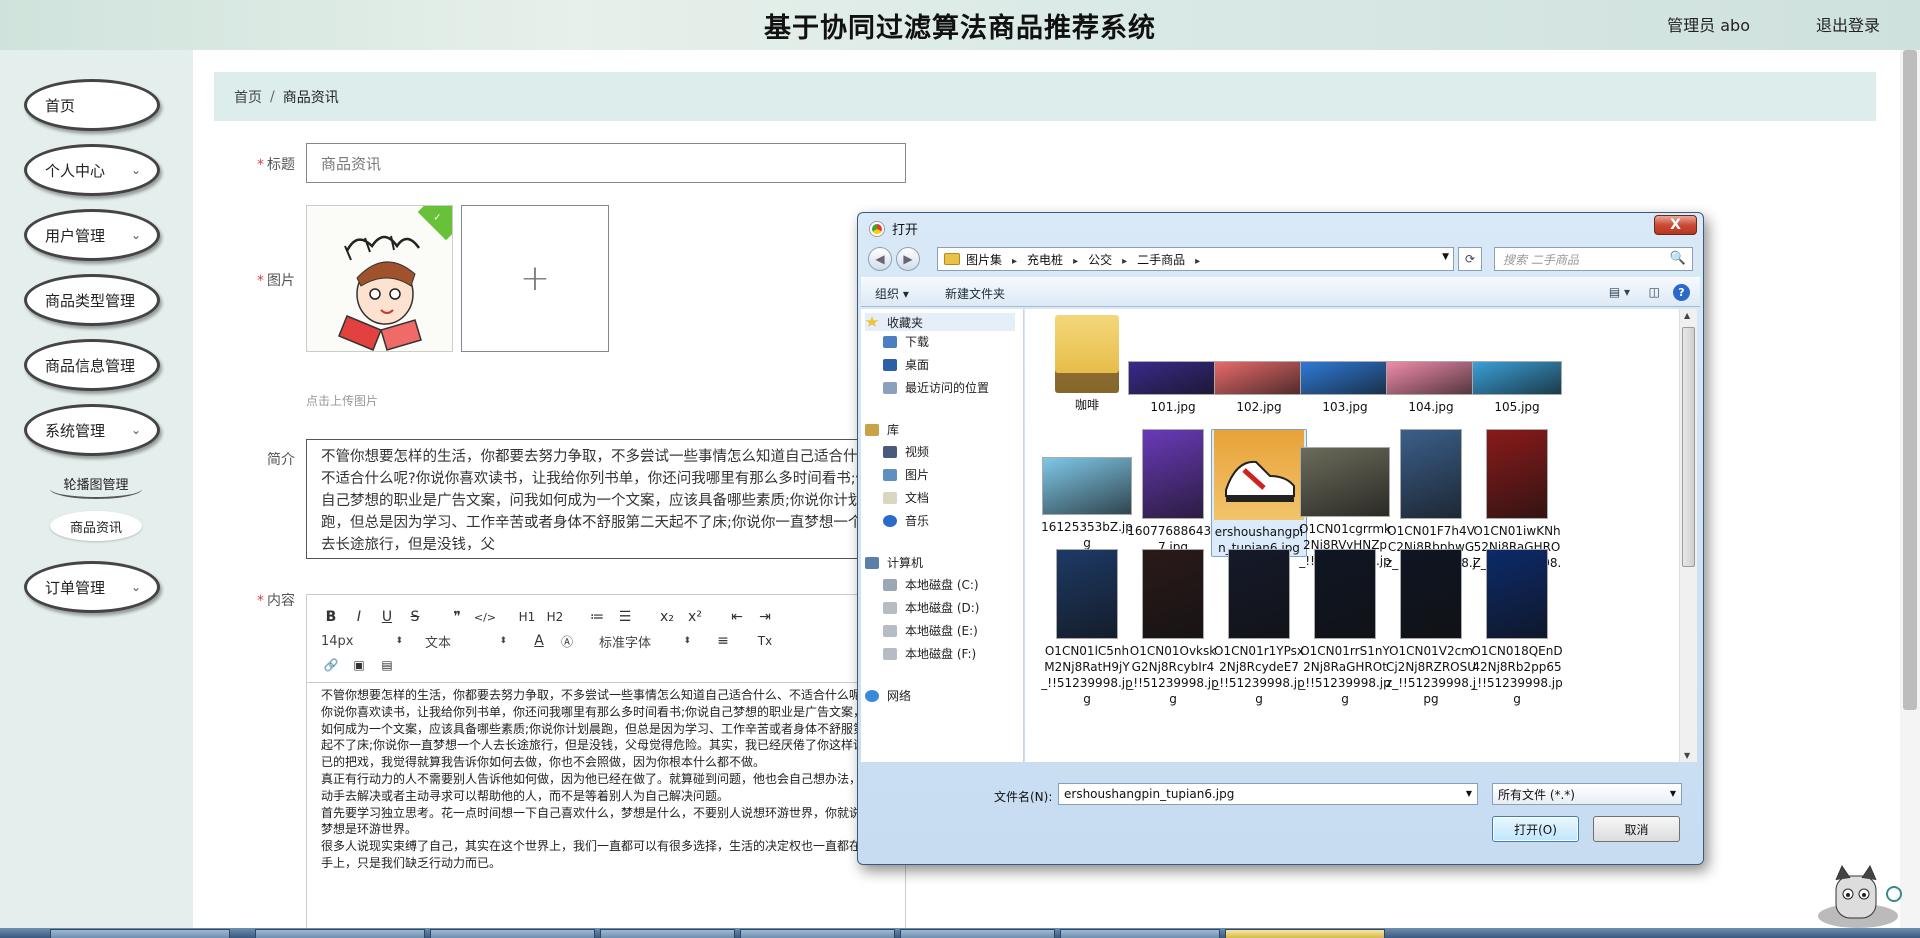  I want to click on sidebar-item-product-type: 商品类型管理, so click(92, 300).